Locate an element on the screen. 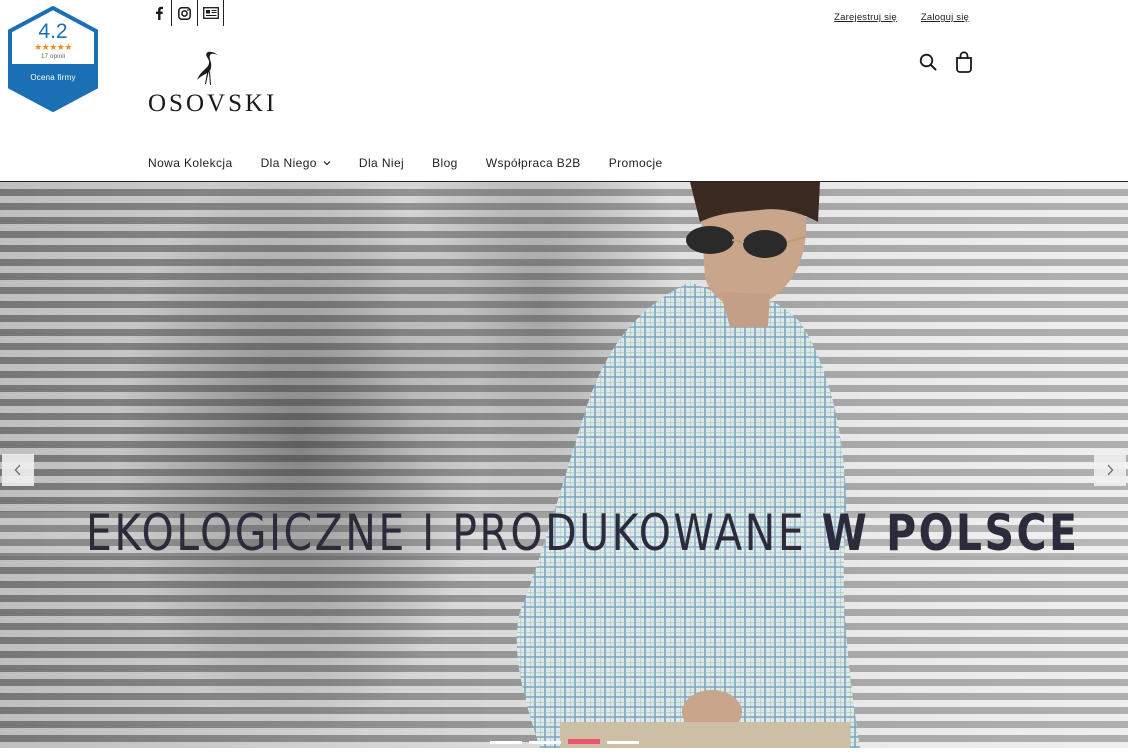 This screenshot has width=1128, height=756. nav-item-label: Nowa Kolekcja is located at coordinates (190, 163).